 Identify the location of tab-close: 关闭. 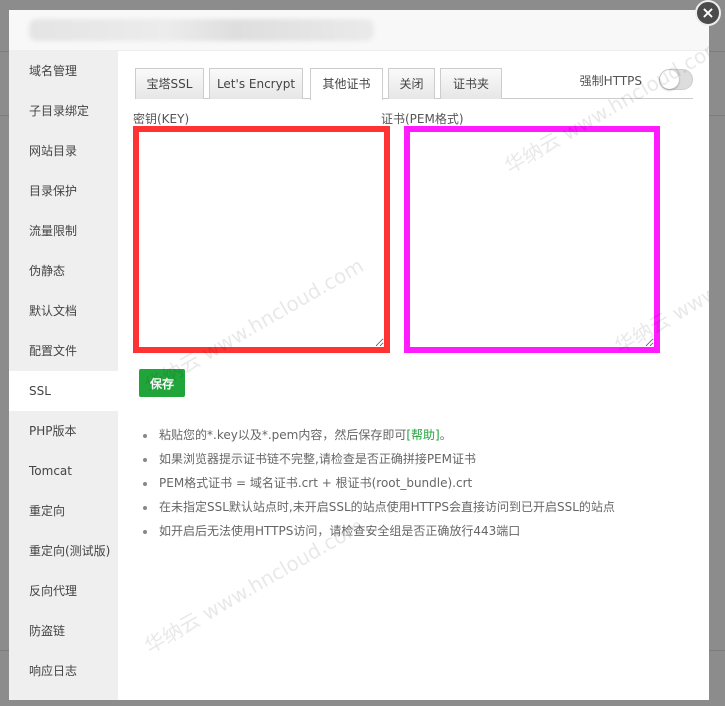
(411, 83).